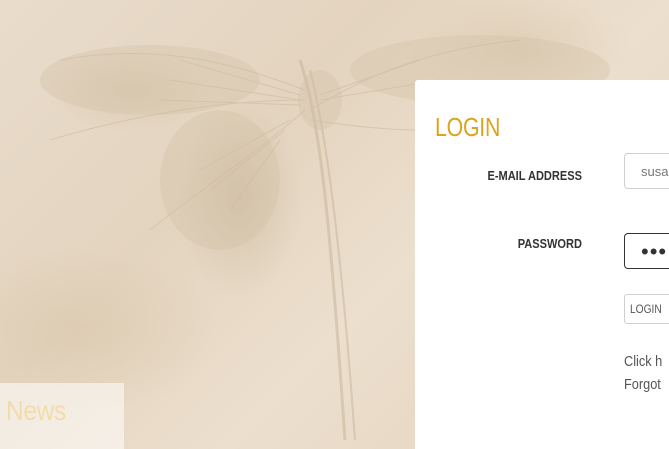  What do you see at coordinates (643, 361) in the screenshot?
I see `register-link: Click h` at bounding box center [643, 361].